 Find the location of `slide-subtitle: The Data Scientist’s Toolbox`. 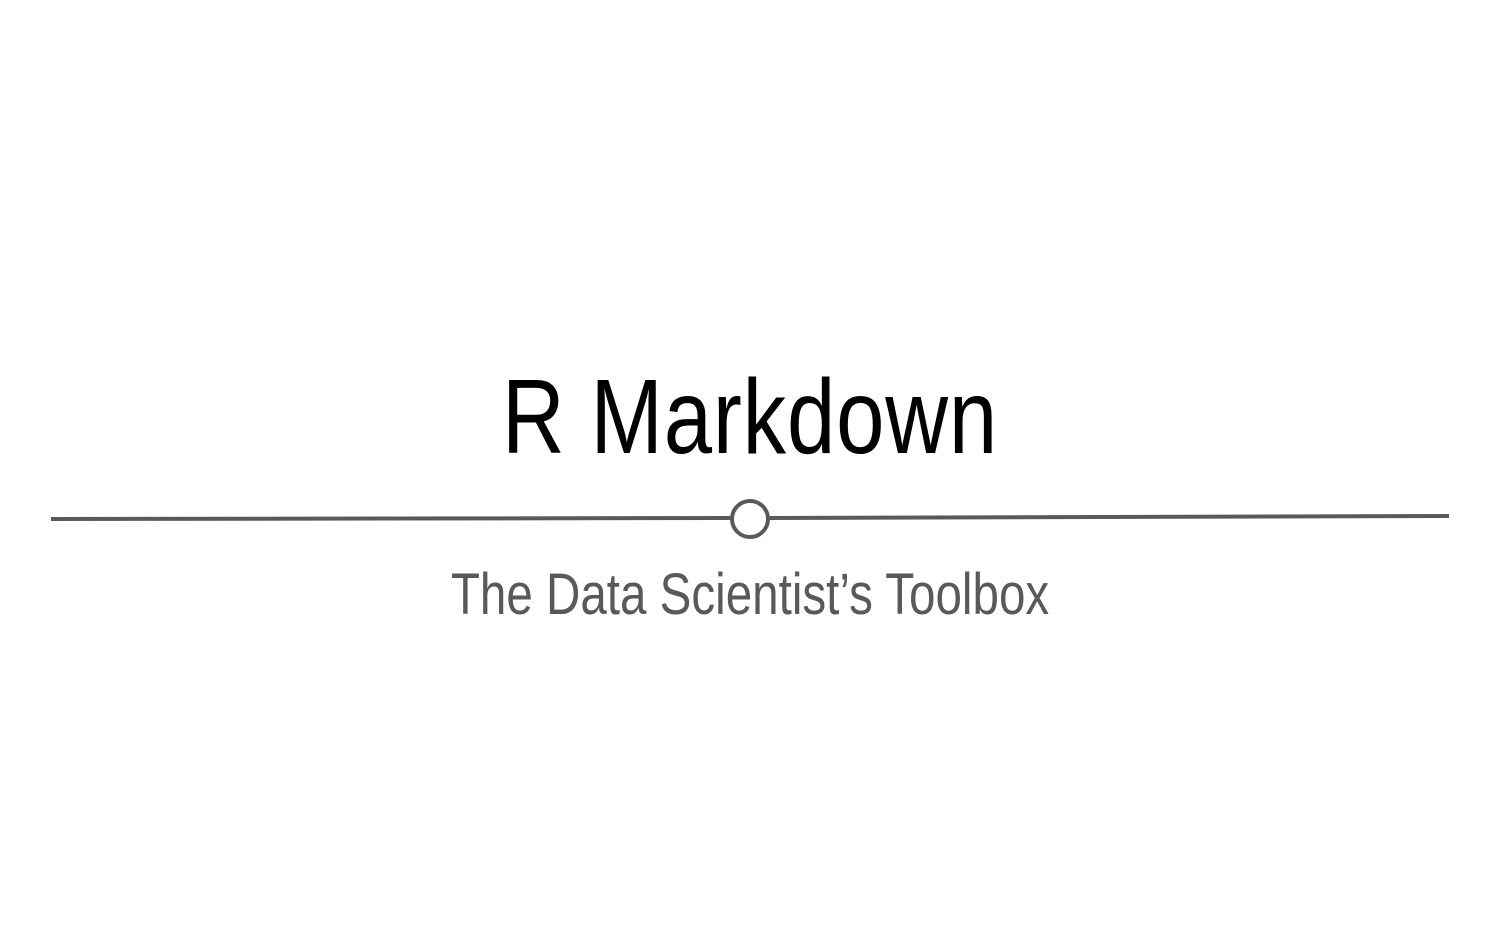

slide-subtitle: The Data Scientist’s Toolbox is located at coordinates (750, 594).